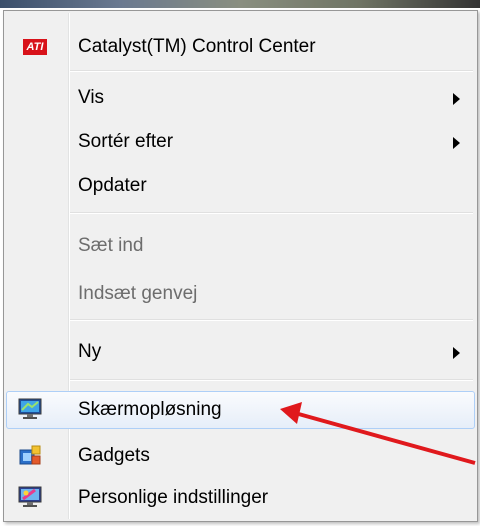 This screenshot has width=480, height=526. I want to click on annotation-arrow-line, so click(385, 438).